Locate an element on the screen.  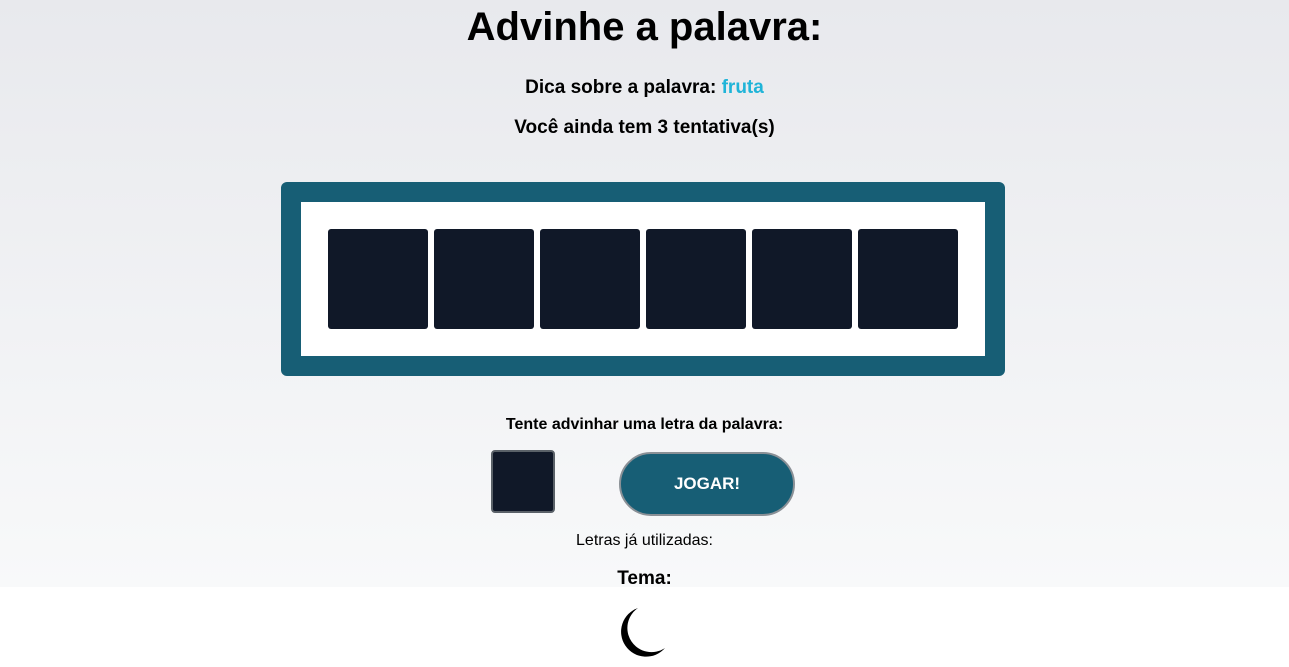
moon-icon is located at coordinates (643, 632).